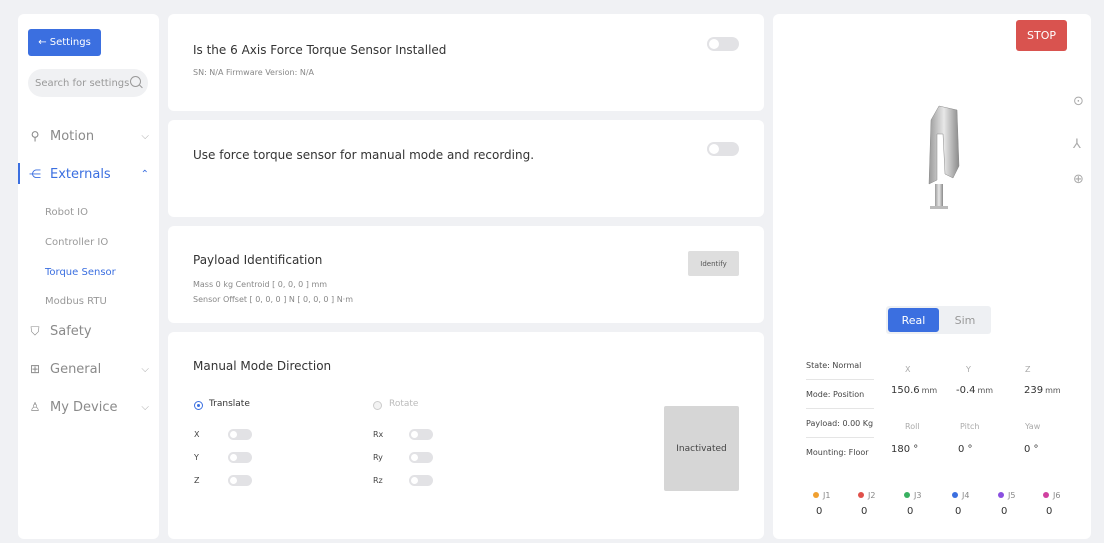  What do you see at coordinates (135, 81) in the screenshot?
I see `search-icon` at bounding box center [135, 81].